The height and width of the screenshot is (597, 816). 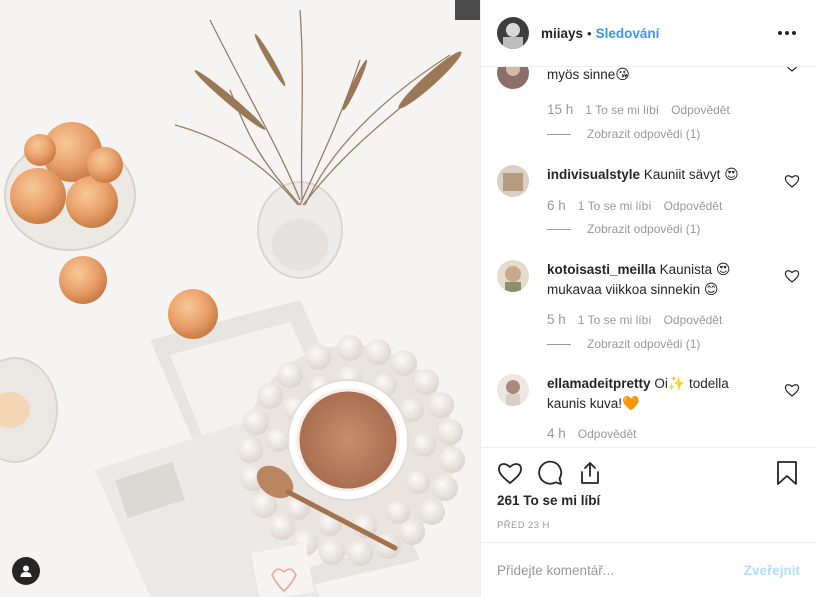 I want to click on comment-meta: 5 h 1 To se mi líbí Odpovědět, so click(x=634, y=319).